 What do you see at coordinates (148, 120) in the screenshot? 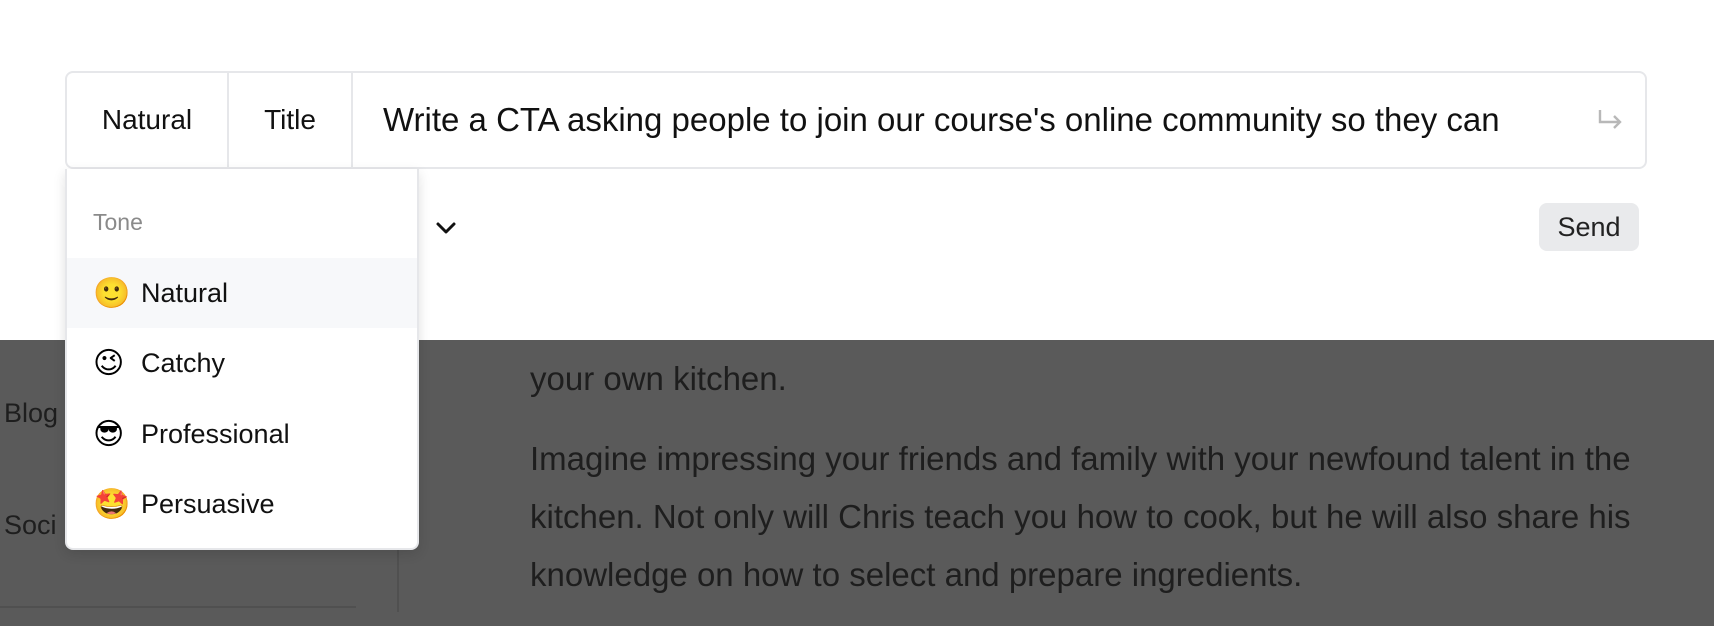
I see `tone-selector: Natural` at bounding box center [148, 120].